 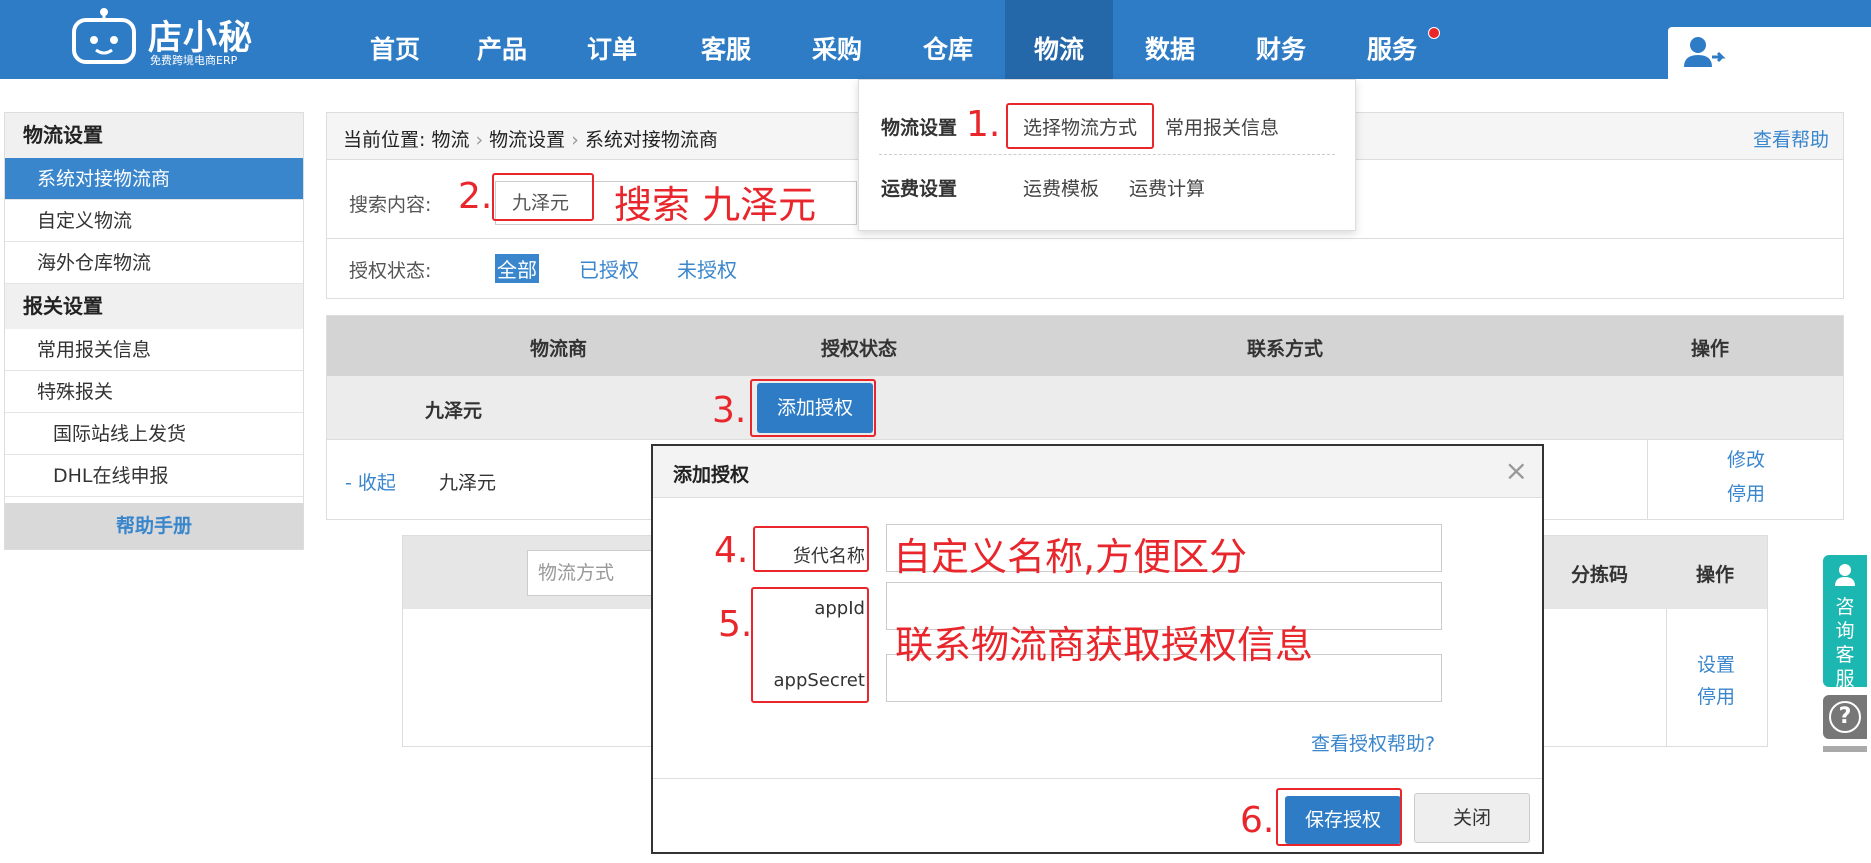 I want to click on sidebar-item-customs-info: 常用报关信息, so click(x=154, y=350).